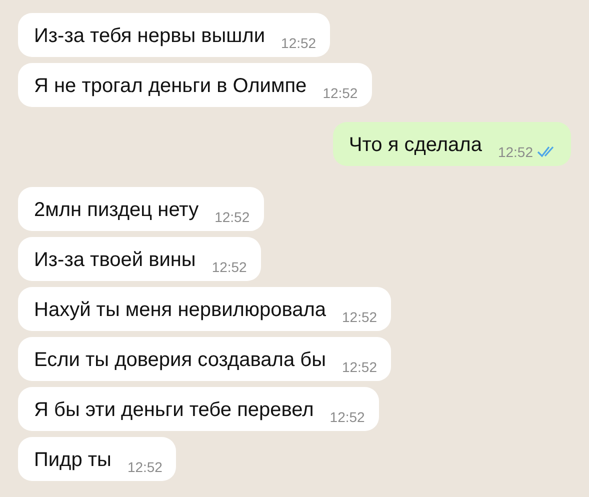  Describe the element at coordinates (174, 410) in the screenshot. I see `message-text: Я бы эти деньги тебе перевел` at that location.